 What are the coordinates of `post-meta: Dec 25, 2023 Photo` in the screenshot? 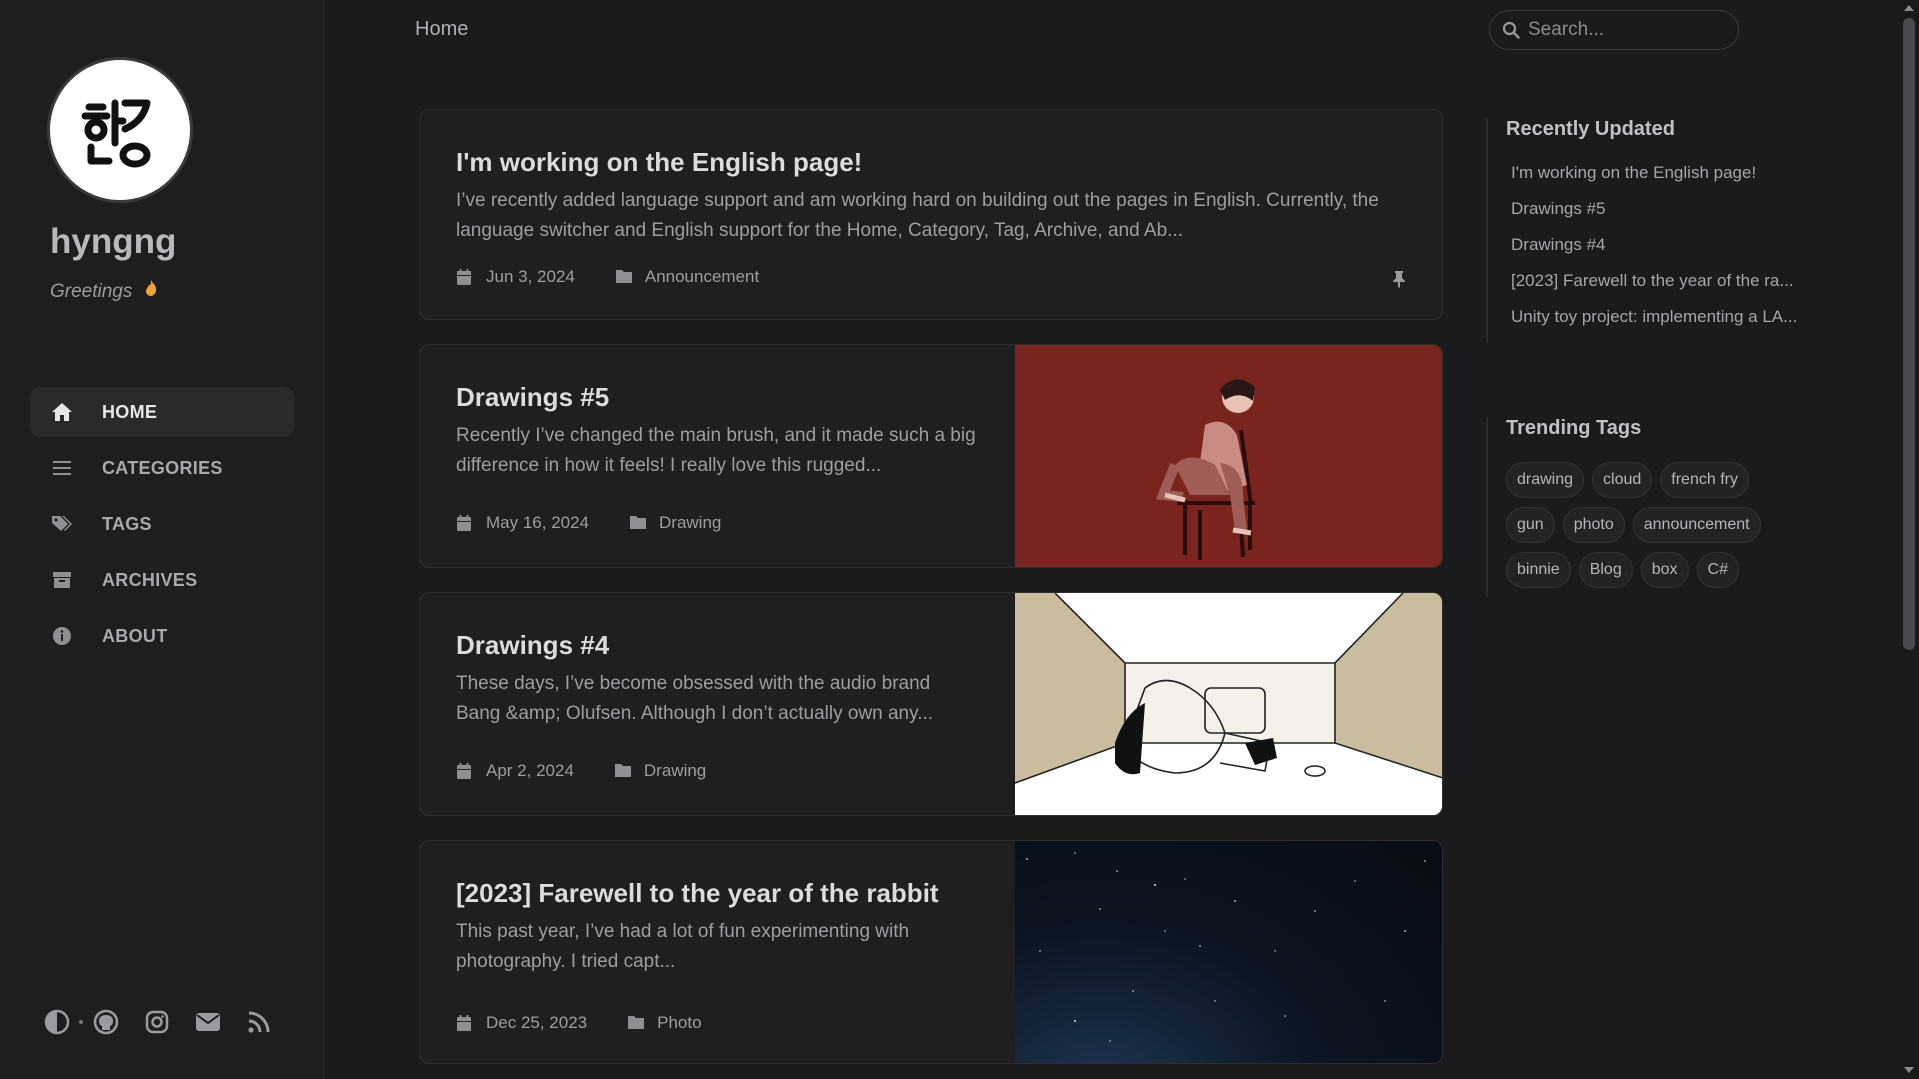 It's located at (579, 1023).